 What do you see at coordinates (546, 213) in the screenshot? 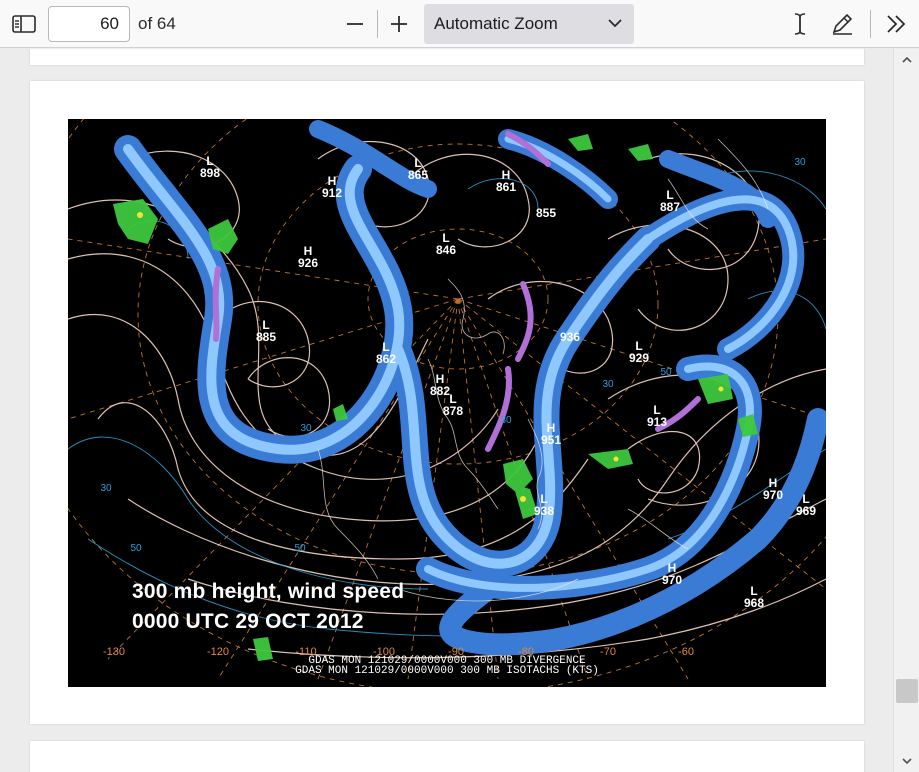
I see `pressure-center-value: 855` at bounding box center [546, 213].